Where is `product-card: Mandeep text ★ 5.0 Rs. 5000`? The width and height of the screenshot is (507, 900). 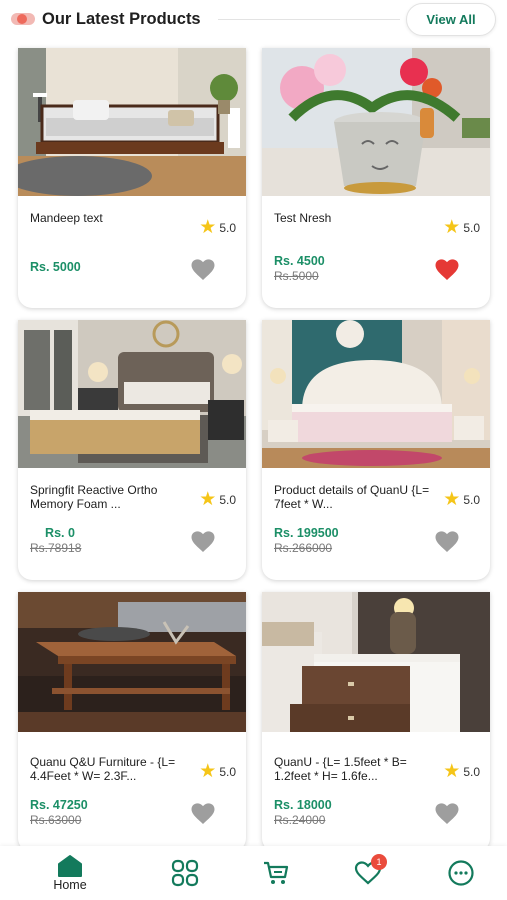 product-card: Mandeep text ★ 5.0 Rs. 5000 is located at coordinates (132, 178).